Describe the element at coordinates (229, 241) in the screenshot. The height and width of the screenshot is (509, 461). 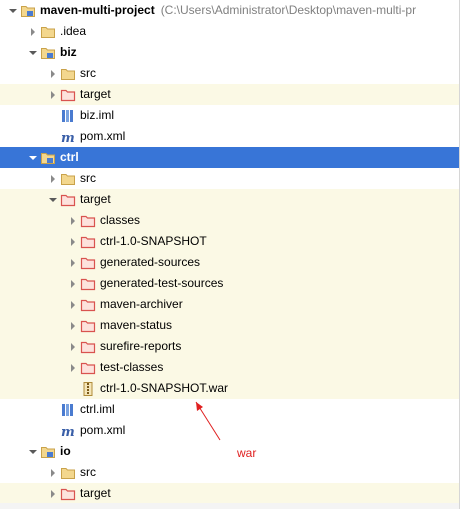
I see `tree-node-target-child: ctrl-1.0-SNAPSHOT` at that location.